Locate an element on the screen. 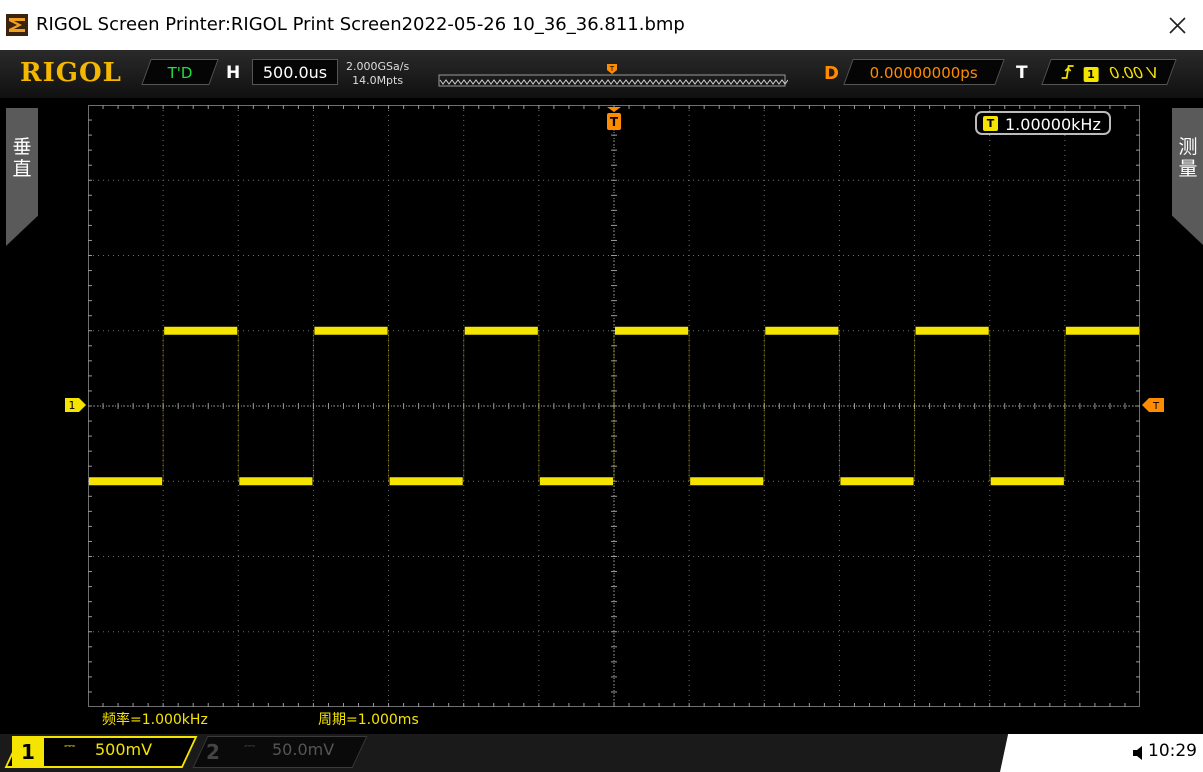  vertical-menu-tab: 垂 直 is located at coordinates (22, 177).